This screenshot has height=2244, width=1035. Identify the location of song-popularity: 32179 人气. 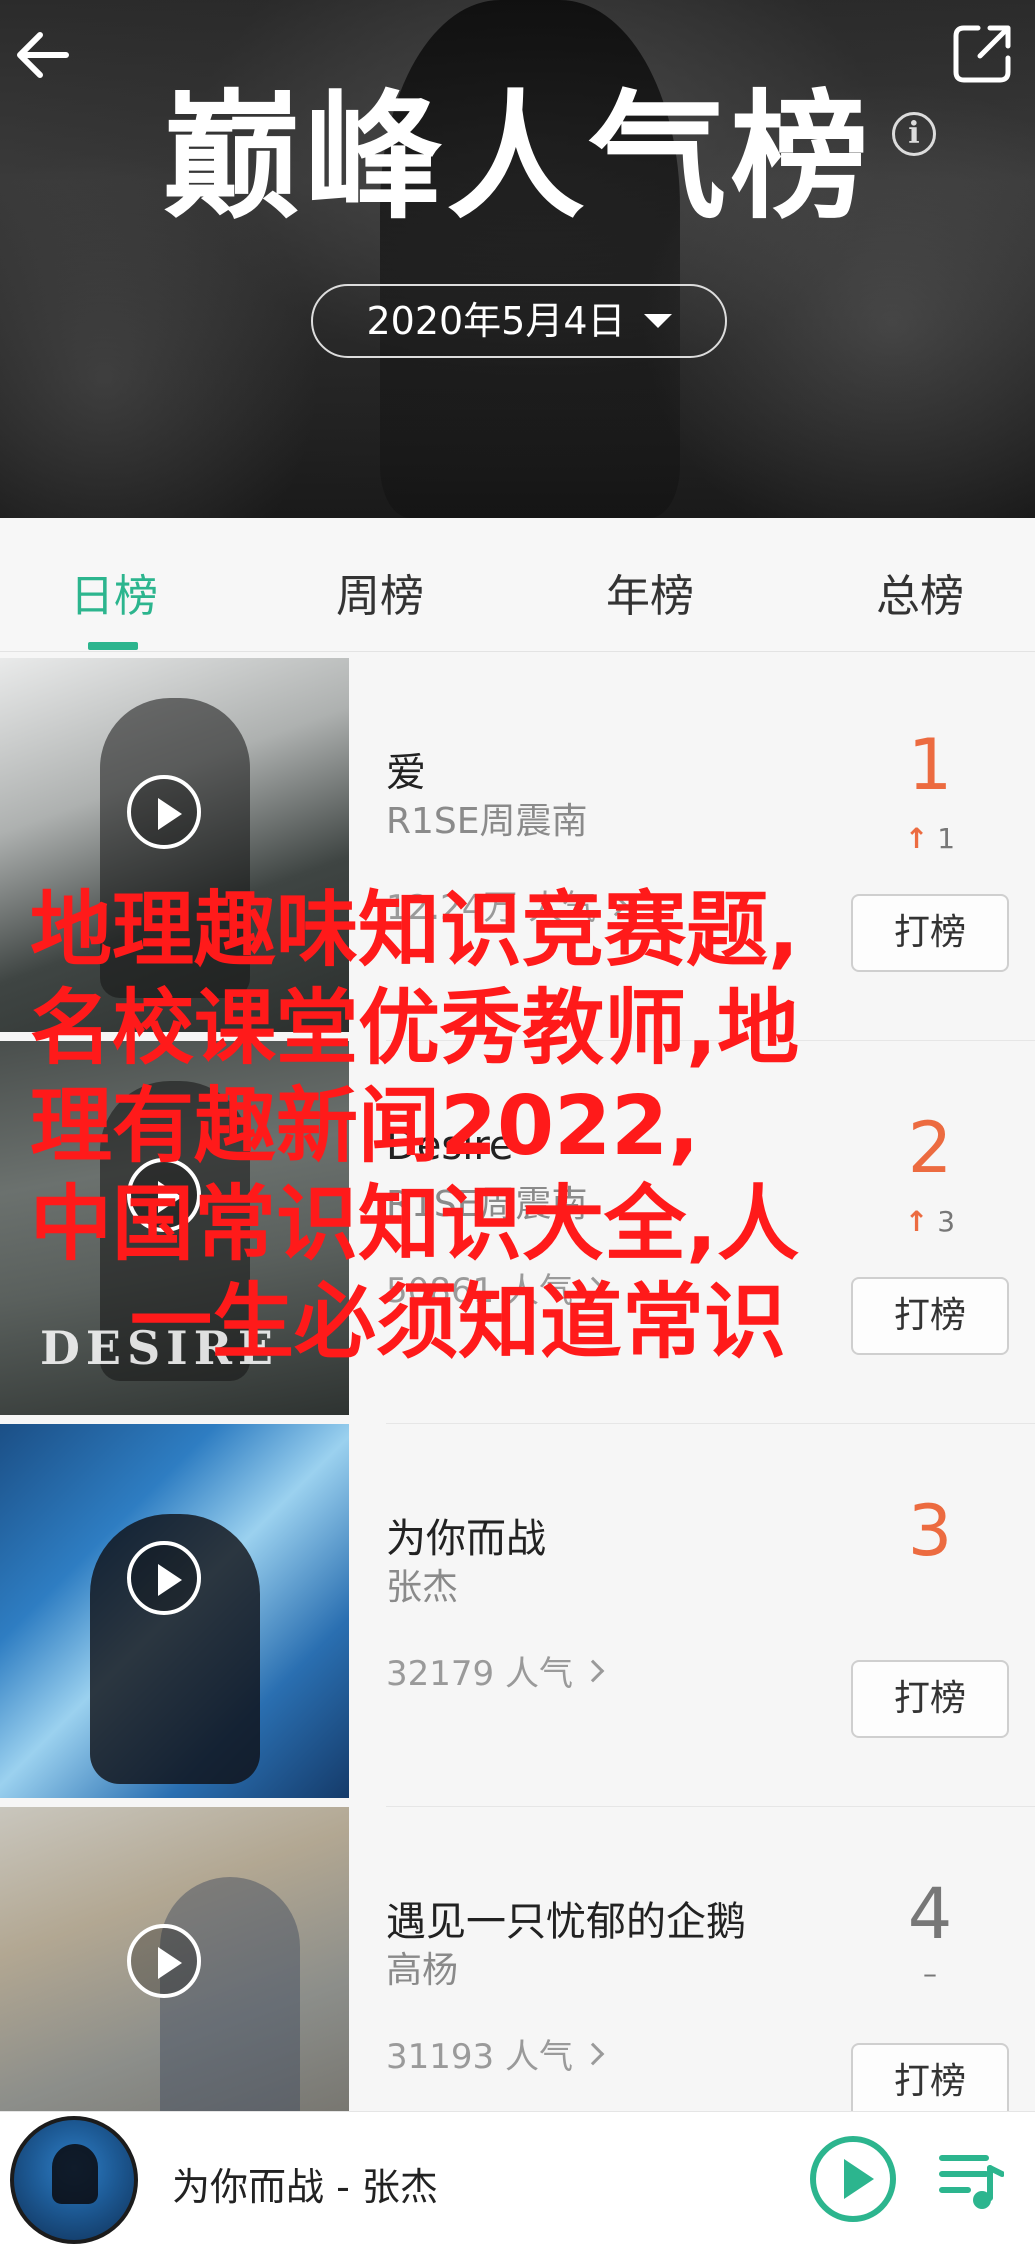
(495, 1670).